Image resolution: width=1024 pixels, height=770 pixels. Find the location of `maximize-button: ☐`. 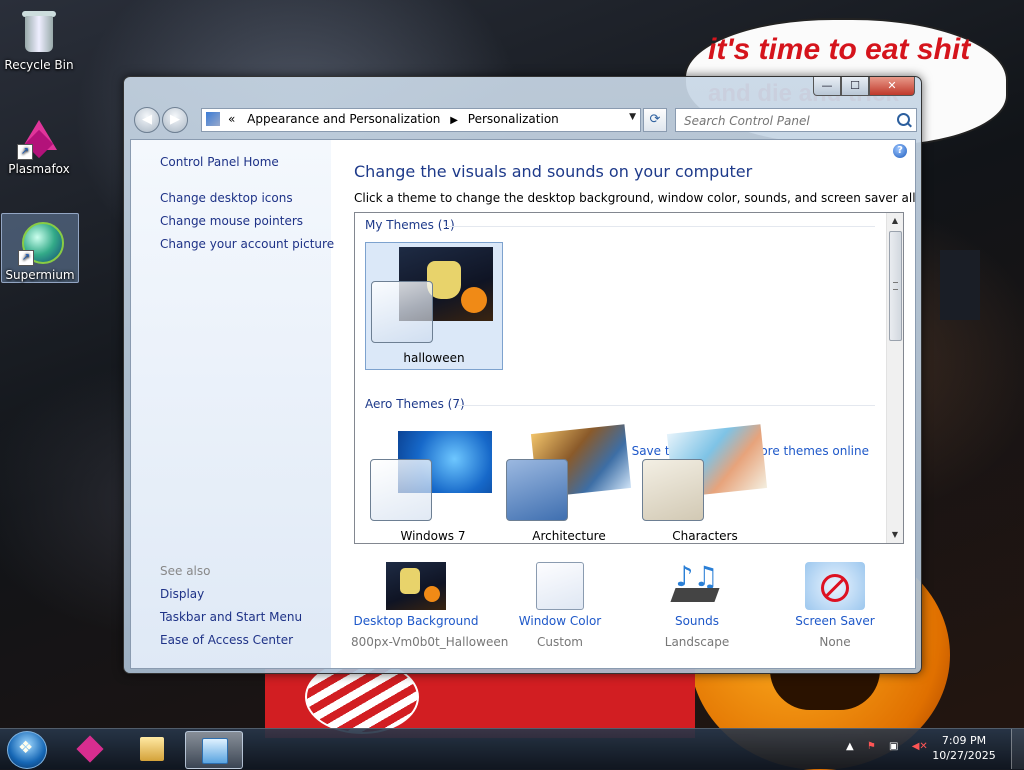

maximize-button: ☐ is located at coordinates (855, 86).